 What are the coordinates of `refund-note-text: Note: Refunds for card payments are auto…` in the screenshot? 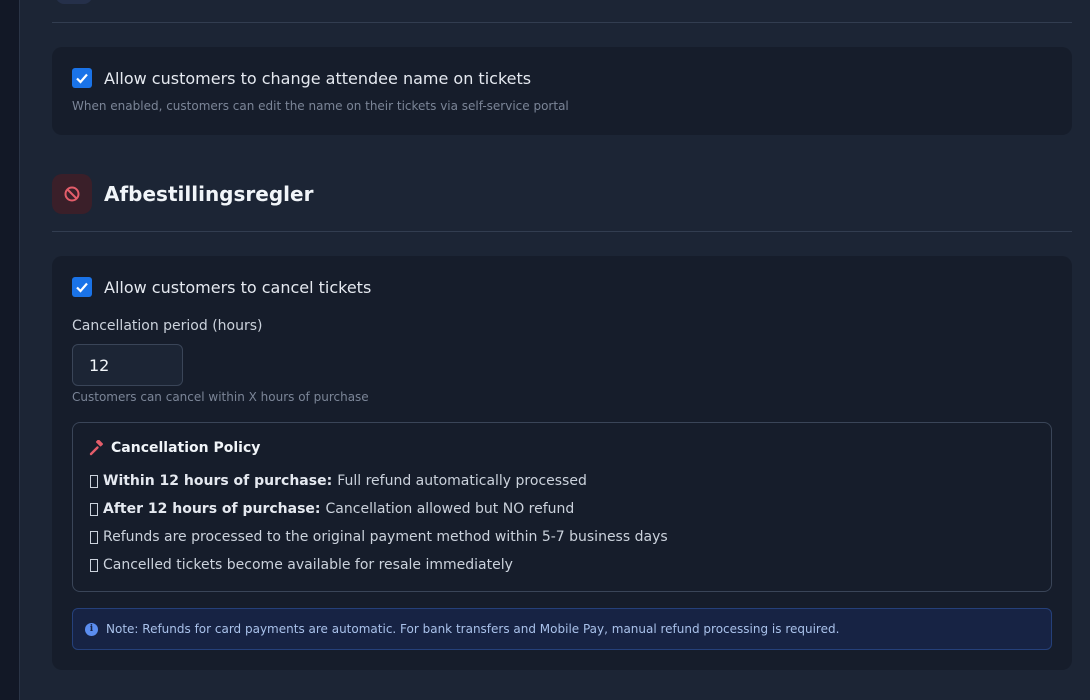 It's located at (473, 629).